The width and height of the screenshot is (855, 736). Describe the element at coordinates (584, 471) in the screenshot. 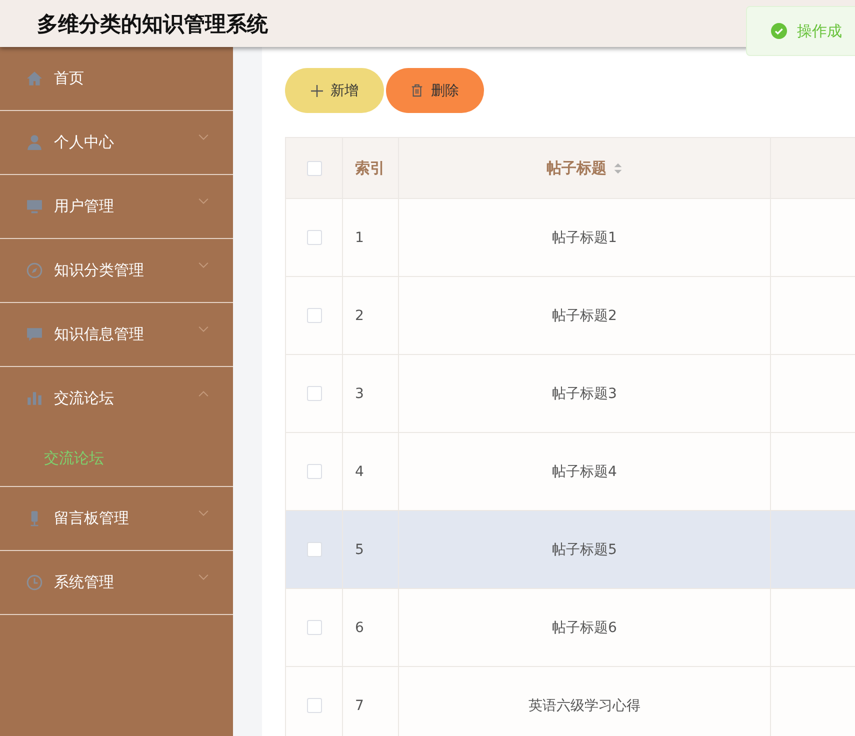

I see `table-cell: 帖子标题4` at that location.